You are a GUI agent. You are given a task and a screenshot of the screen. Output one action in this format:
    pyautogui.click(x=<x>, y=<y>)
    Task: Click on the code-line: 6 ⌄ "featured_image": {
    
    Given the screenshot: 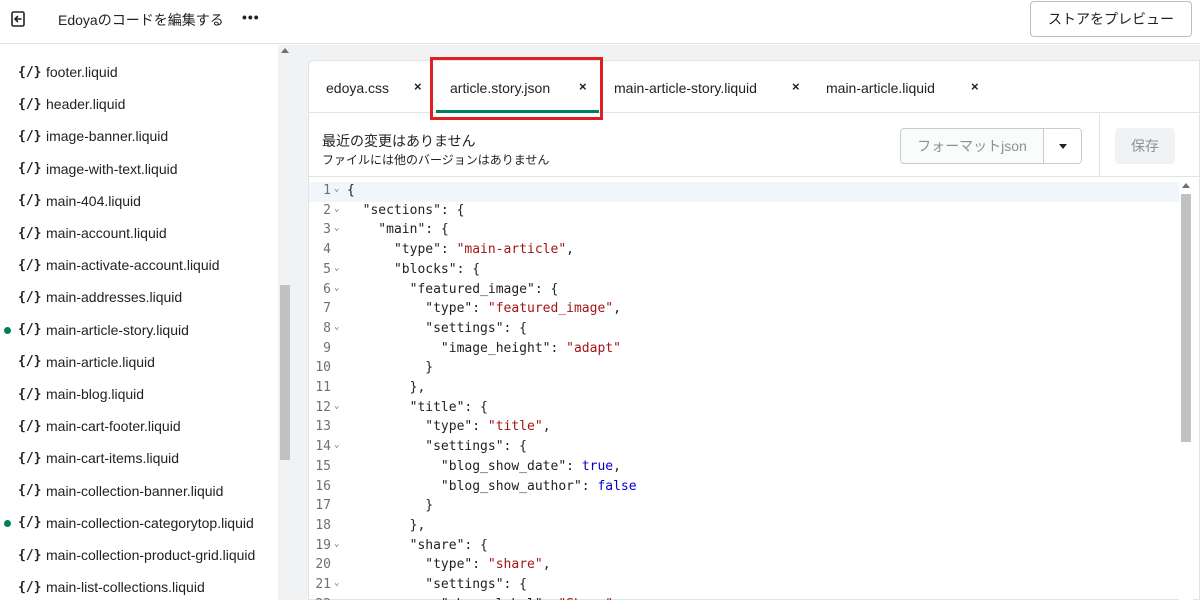 What is the action you would take?
    pyautogui.click(x=744, y=291)
    